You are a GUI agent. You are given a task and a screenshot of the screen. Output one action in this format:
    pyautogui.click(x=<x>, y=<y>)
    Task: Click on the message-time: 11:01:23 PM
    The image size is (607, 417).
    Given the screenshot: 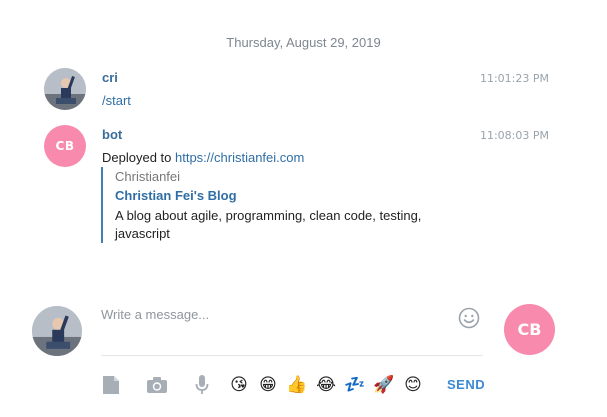 What is the action you would take?
    pyautogui.click(x=514, y=78)
    